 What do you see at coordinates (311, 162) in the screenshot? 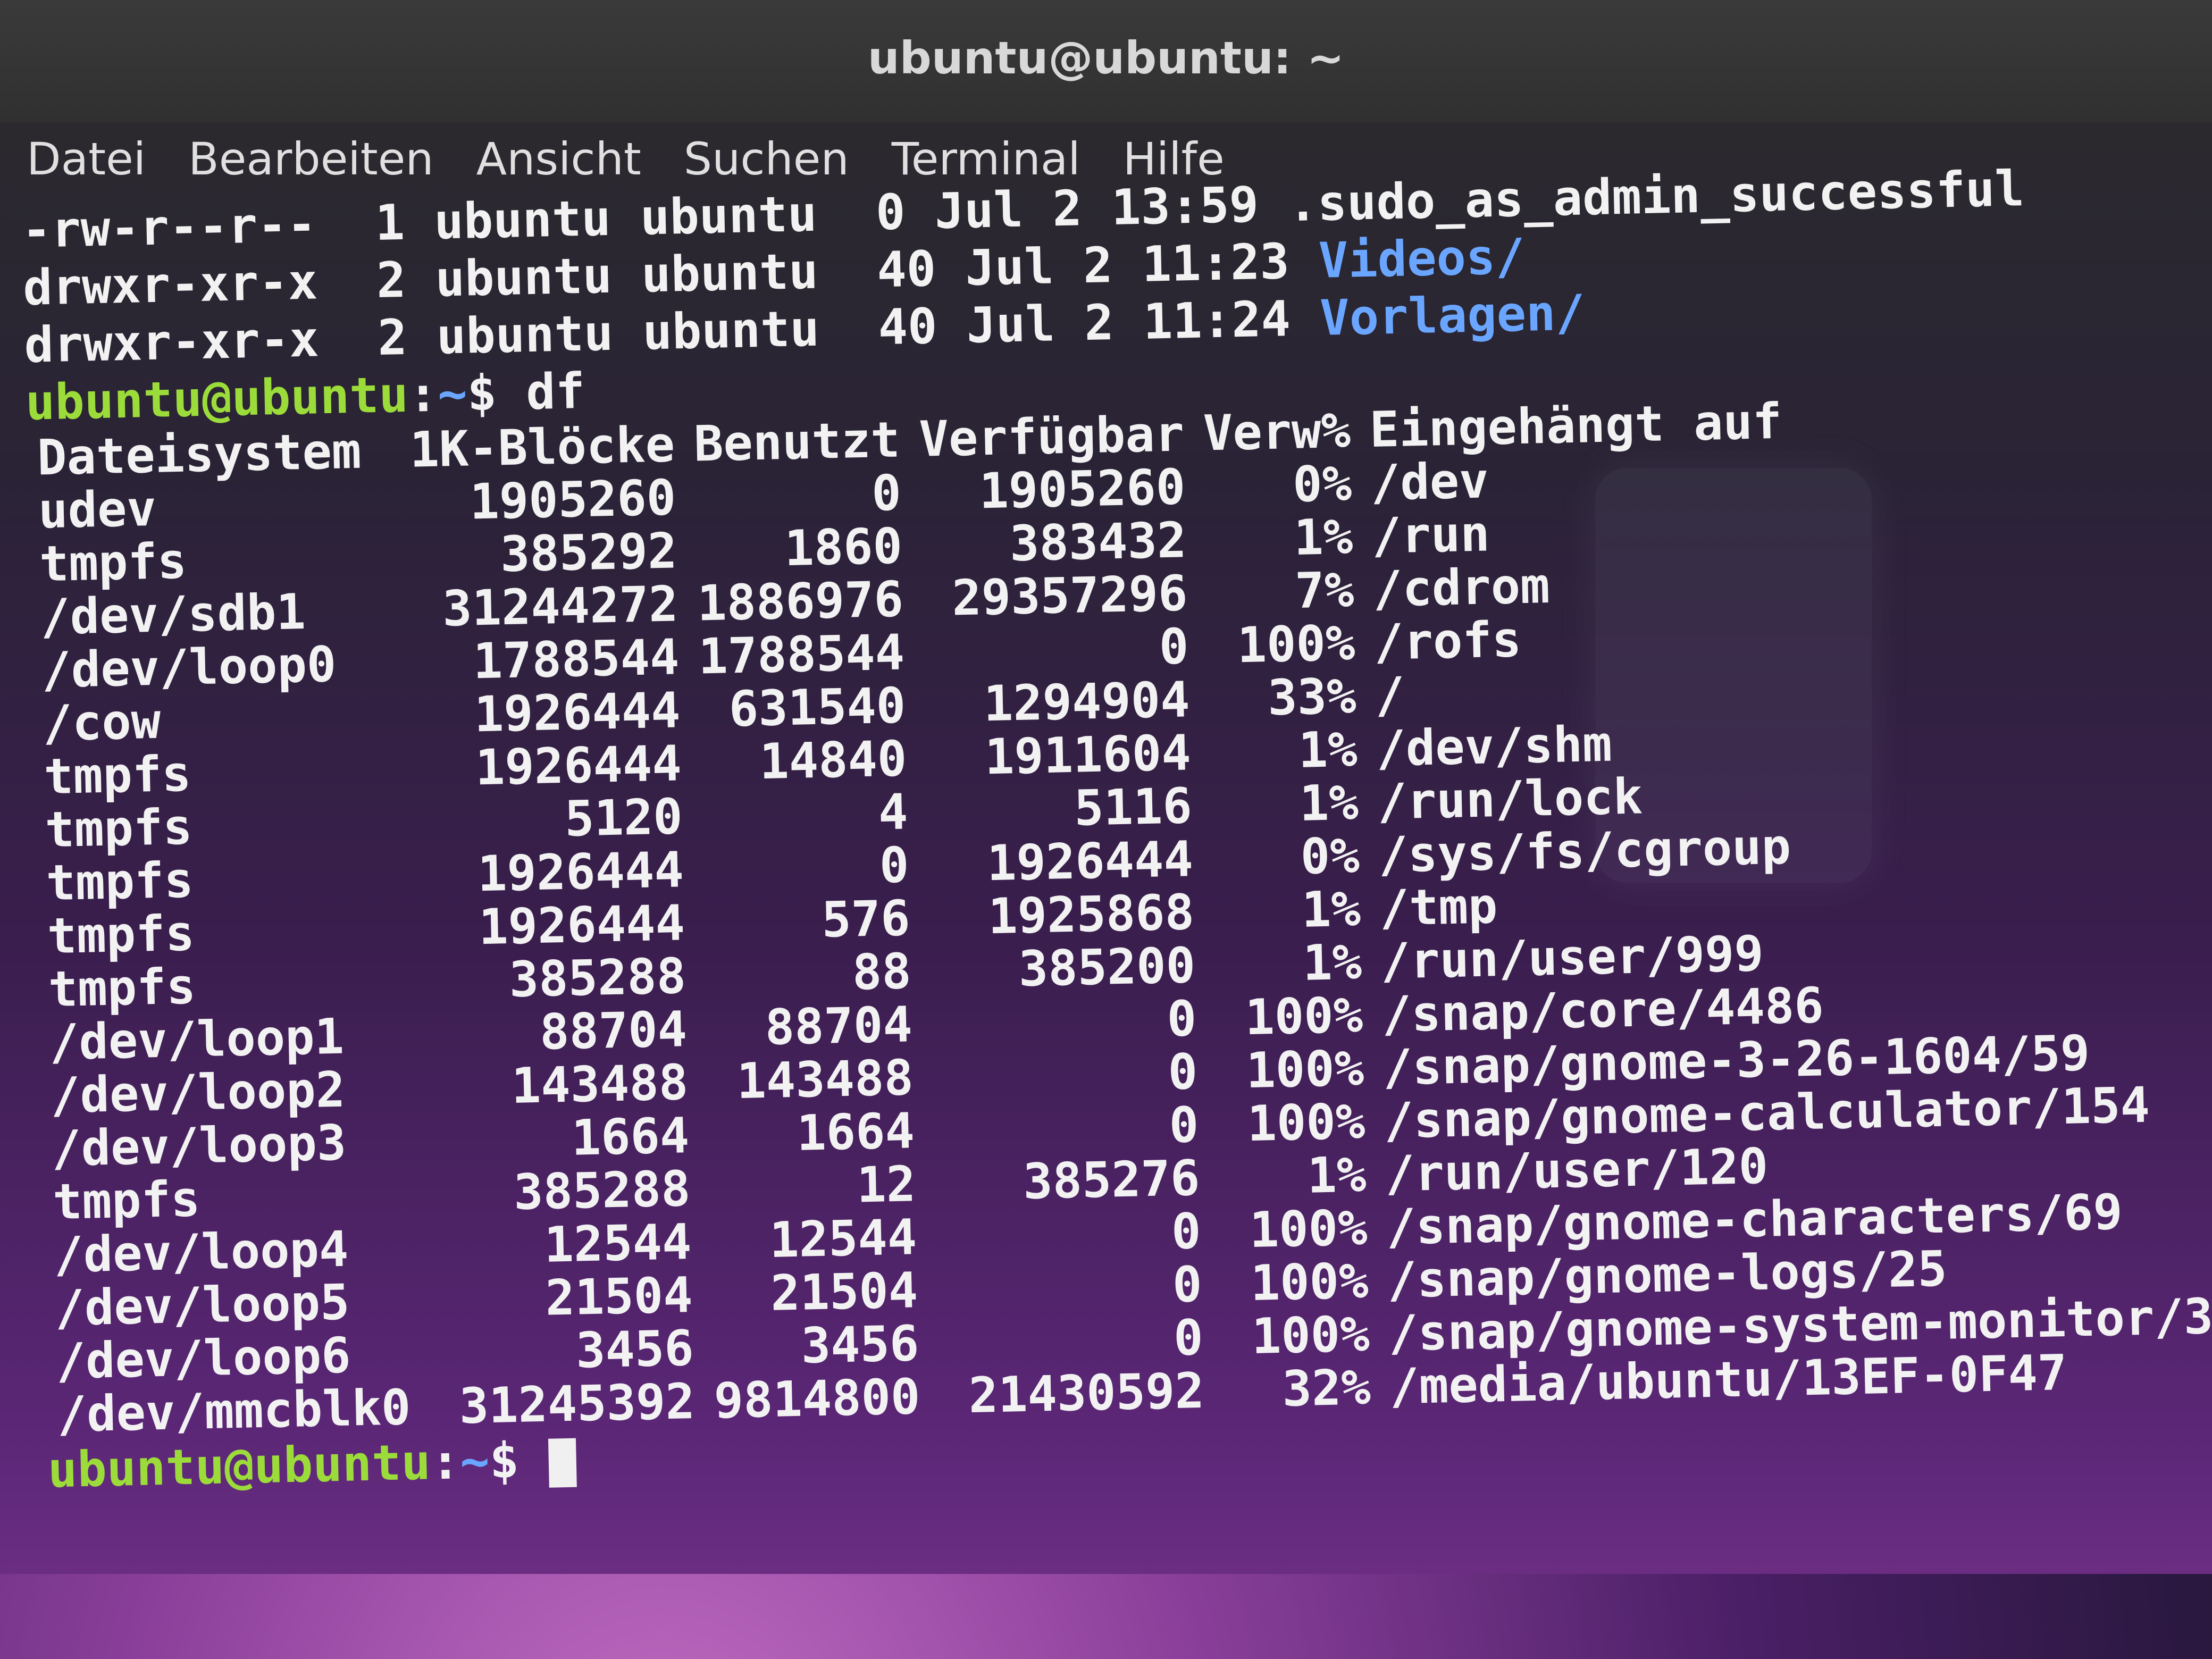
I see `menu-bearbeiten: Bearbeiten` at bounding box center [311, 162].